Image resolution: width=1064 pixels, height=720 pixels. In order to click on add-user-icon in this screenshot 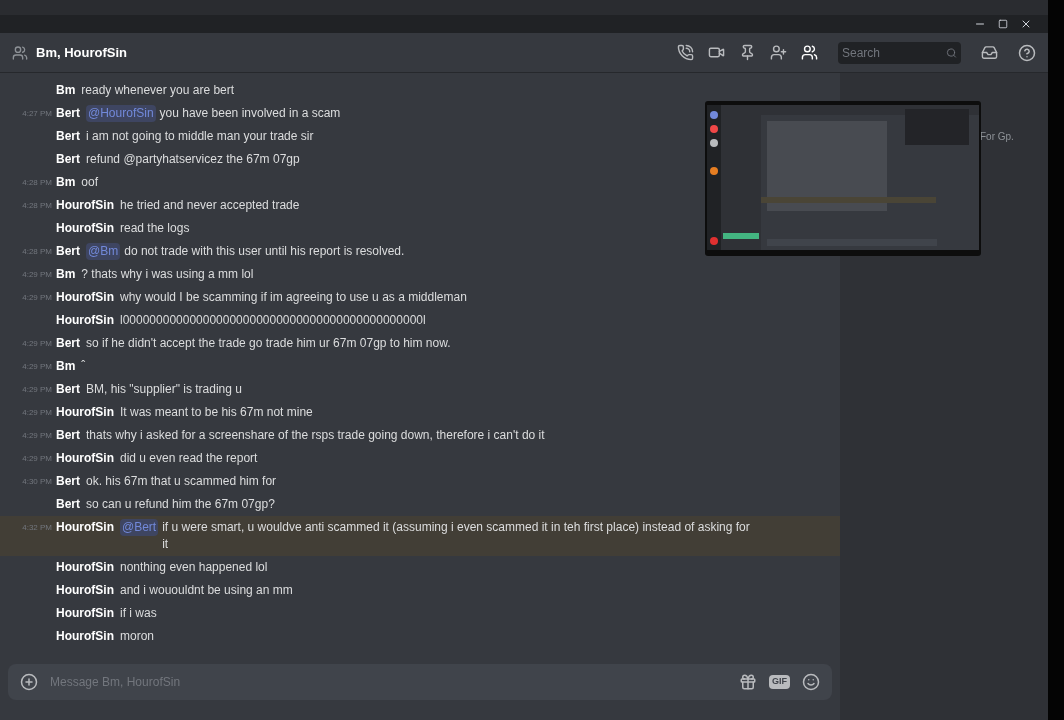, I will do `click(778, 52)`.